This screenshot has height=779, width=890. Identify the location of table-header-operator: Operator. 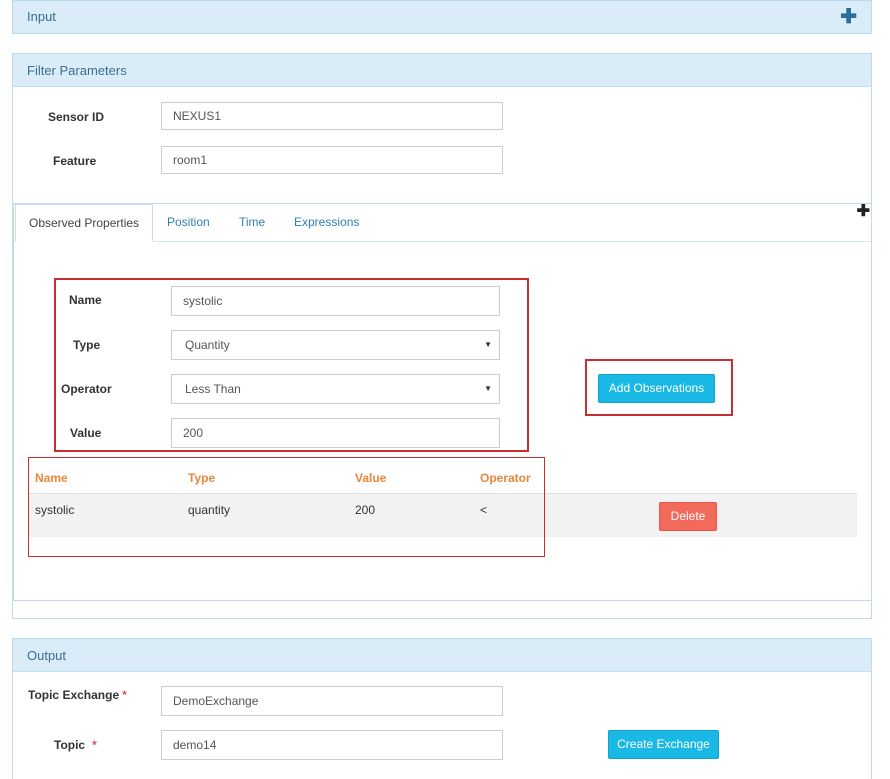
(505, 478).